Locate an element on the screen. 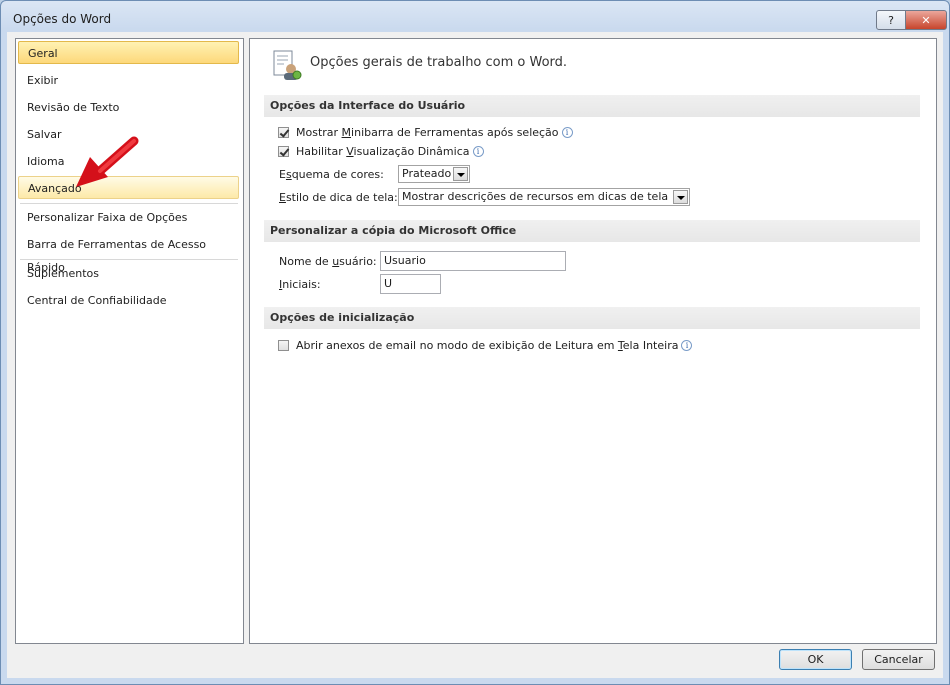  sidebar-item-personalizar-faixa: Personalizar Faixa de Opções is located at coordinates (128, 217).